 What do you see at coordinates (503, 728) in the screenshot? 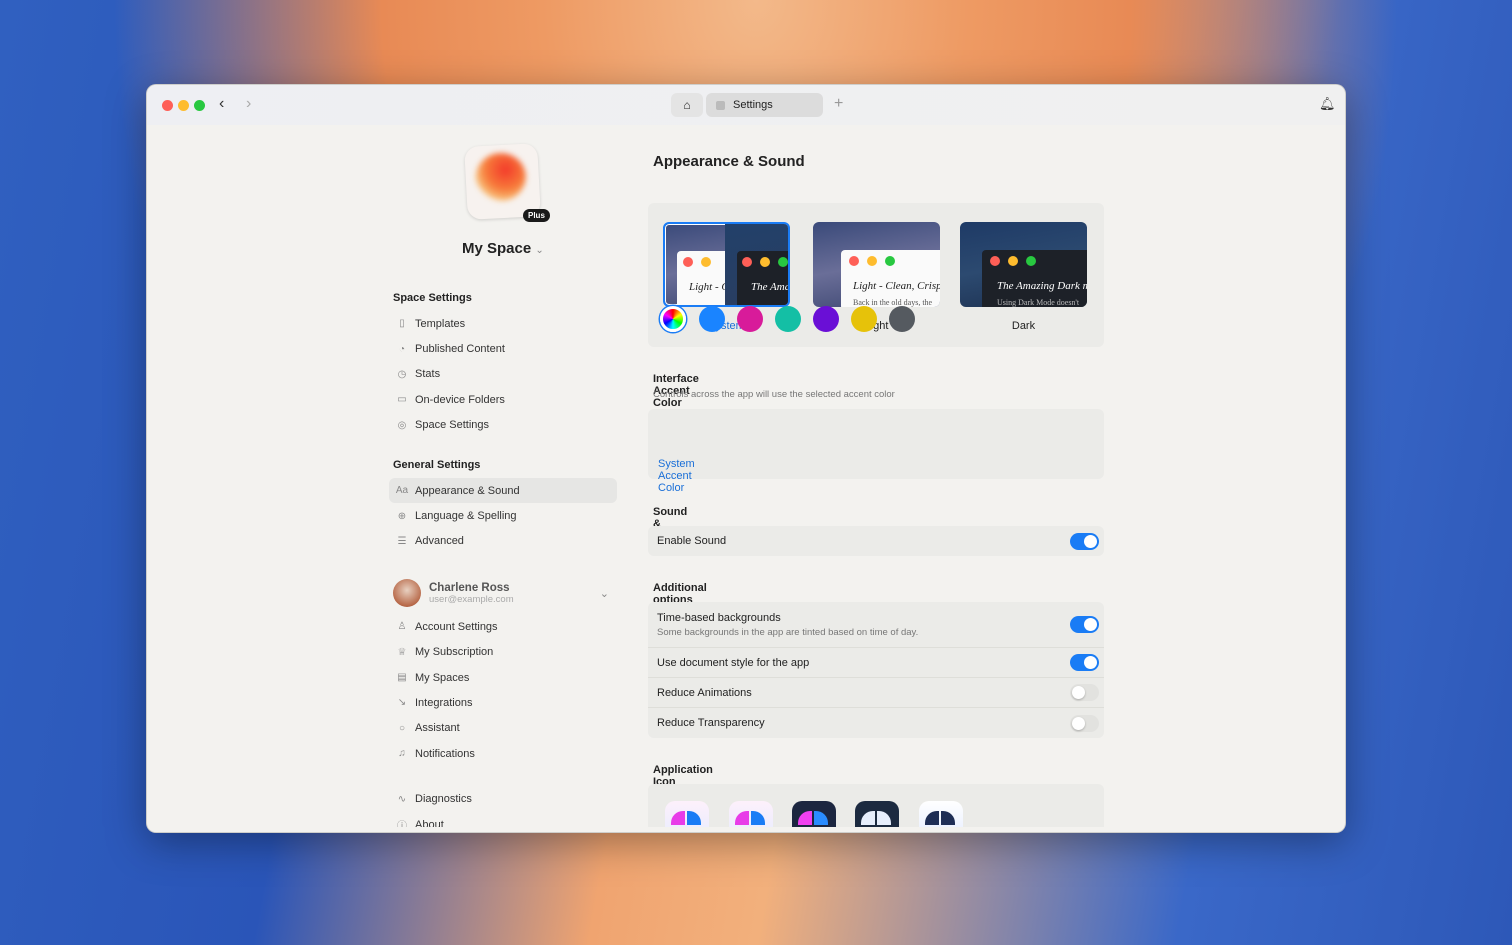
I see `sidebar-item-assistant: ○ Assistant` at bounding box center [503, 728].